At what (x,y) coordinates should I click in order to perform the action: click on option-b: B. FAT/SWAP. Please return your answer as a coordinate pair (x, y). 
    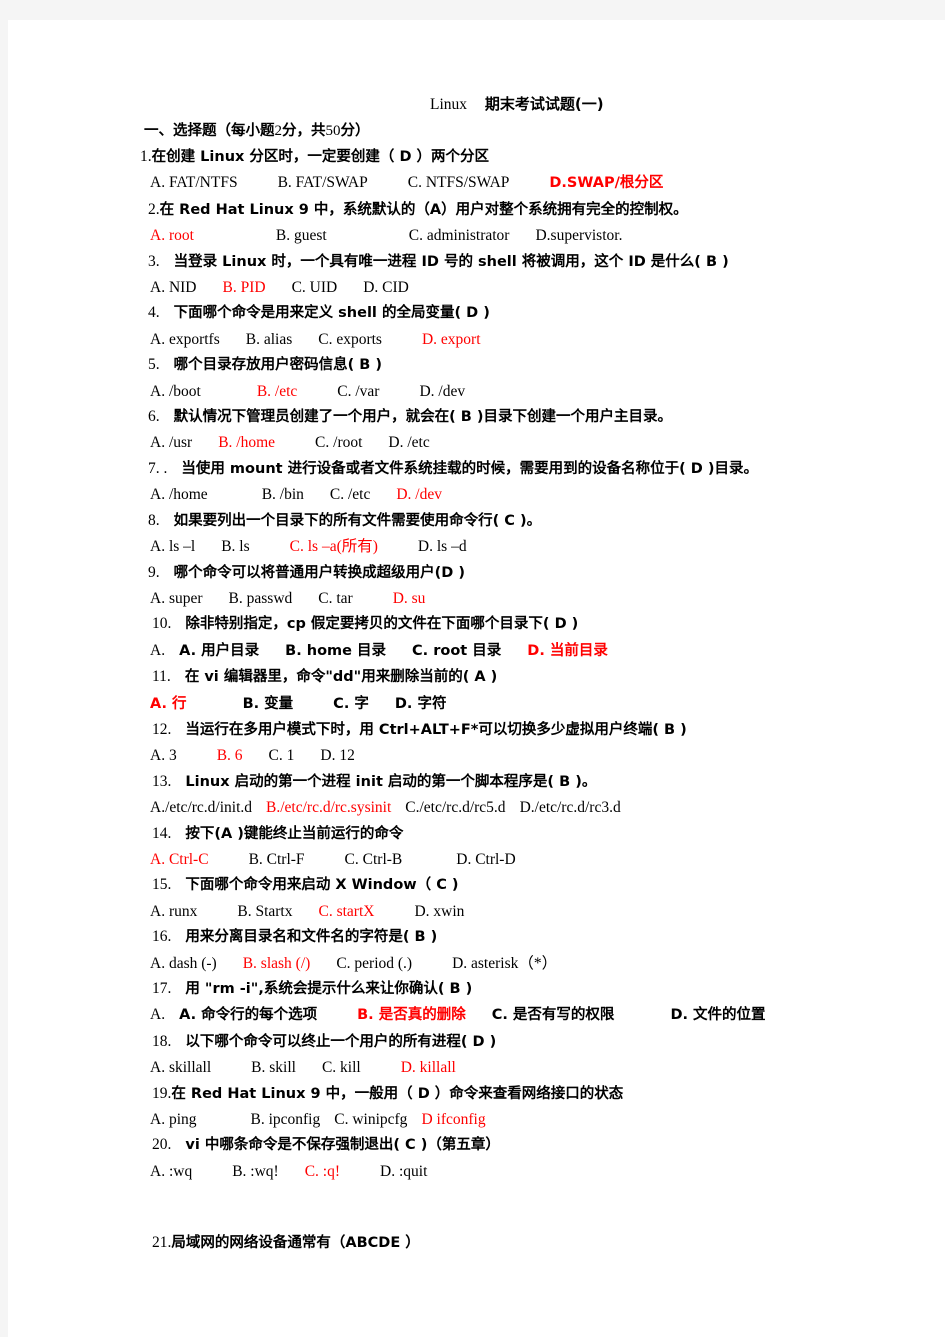
    Looking at the image, I should click on (323, 182).